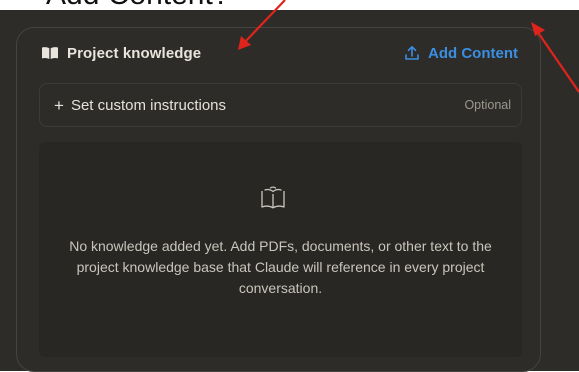 The image size is (579, 372). I want to click on set-custom-instructions-button: + Set custom instructions Optional, so click(280, 105).